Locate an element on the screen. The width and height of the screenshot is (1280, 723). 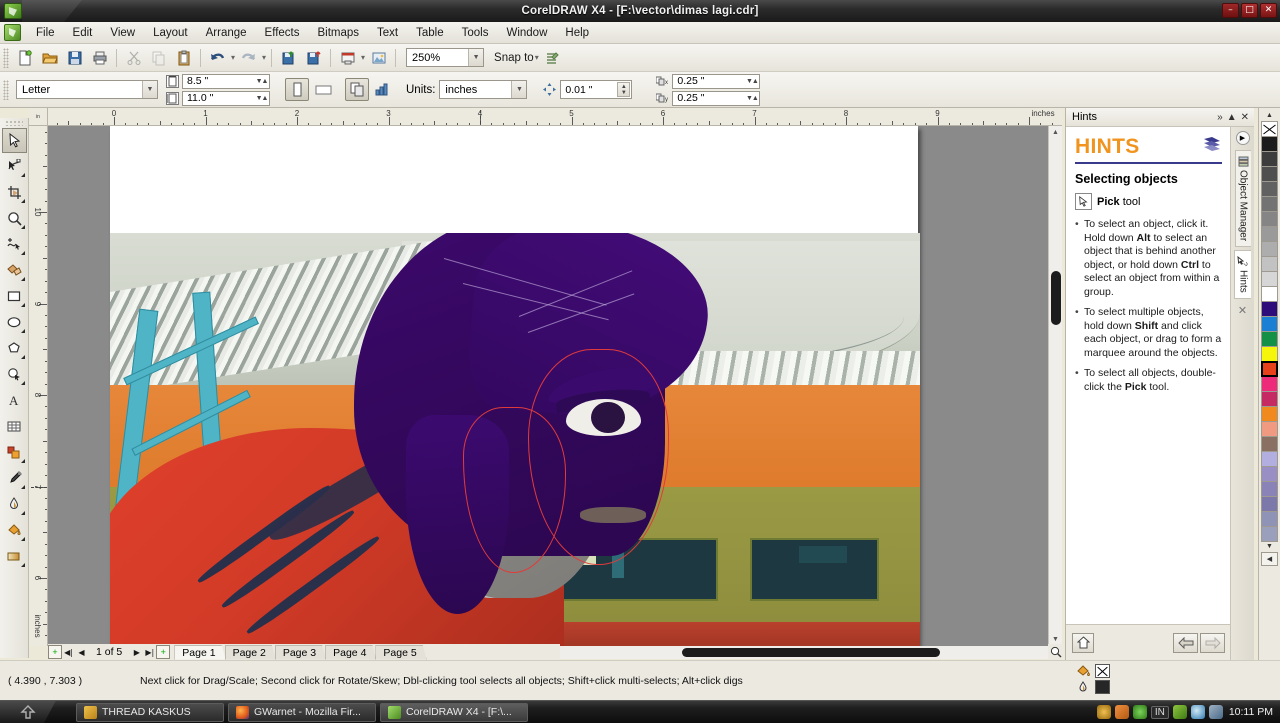
close-button: ✕ is located at coordinates (1268, 10).